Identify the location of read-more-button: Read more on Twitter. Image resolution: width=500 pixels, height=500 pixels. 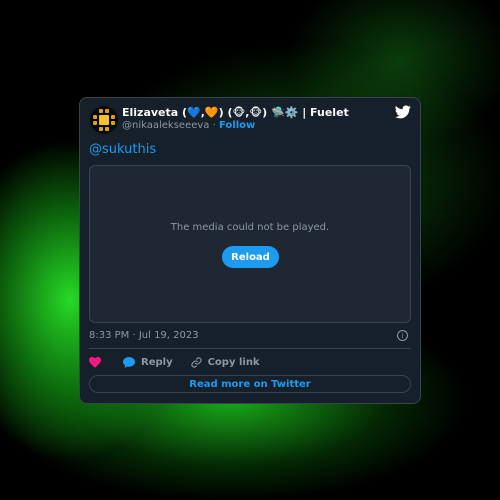
(250, 384).